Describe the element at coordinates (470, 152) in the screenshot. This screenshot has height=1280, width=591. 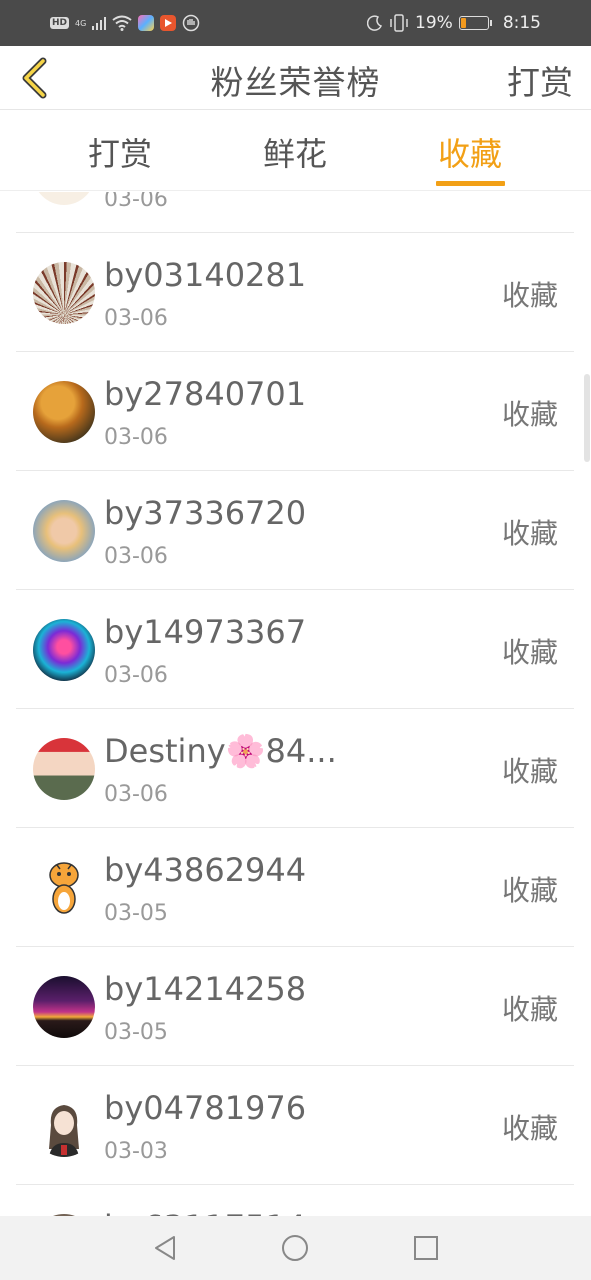
I see `tab-favorites: 收藏` at that location.